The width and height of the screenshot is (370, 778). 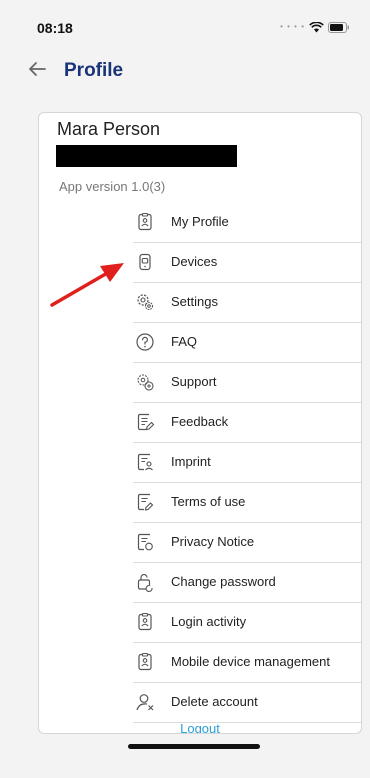 What do you see at coordinates (112, 186) in the screenshot?
I see `app-version: App version 1.0(3)` at bounding box center [112, 186].